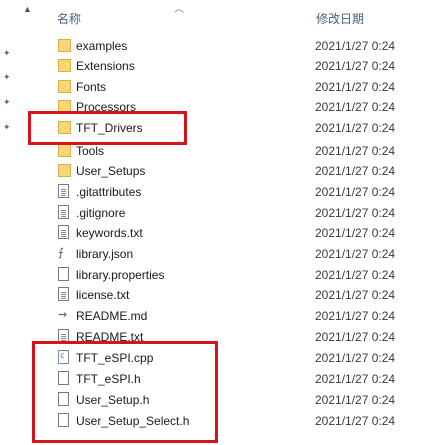  I want to click on file-name: library.json, so click(105, 254).